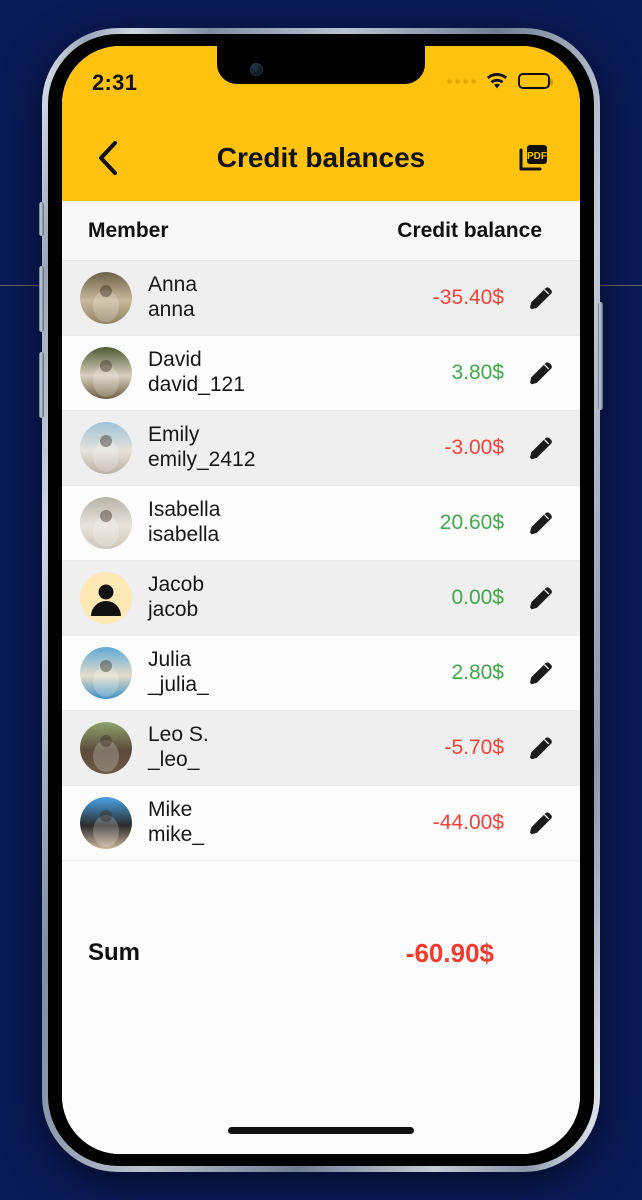  Describe the element at coordinates (196, 384) in the screenshot. I see `member-username: david_121` at that location.